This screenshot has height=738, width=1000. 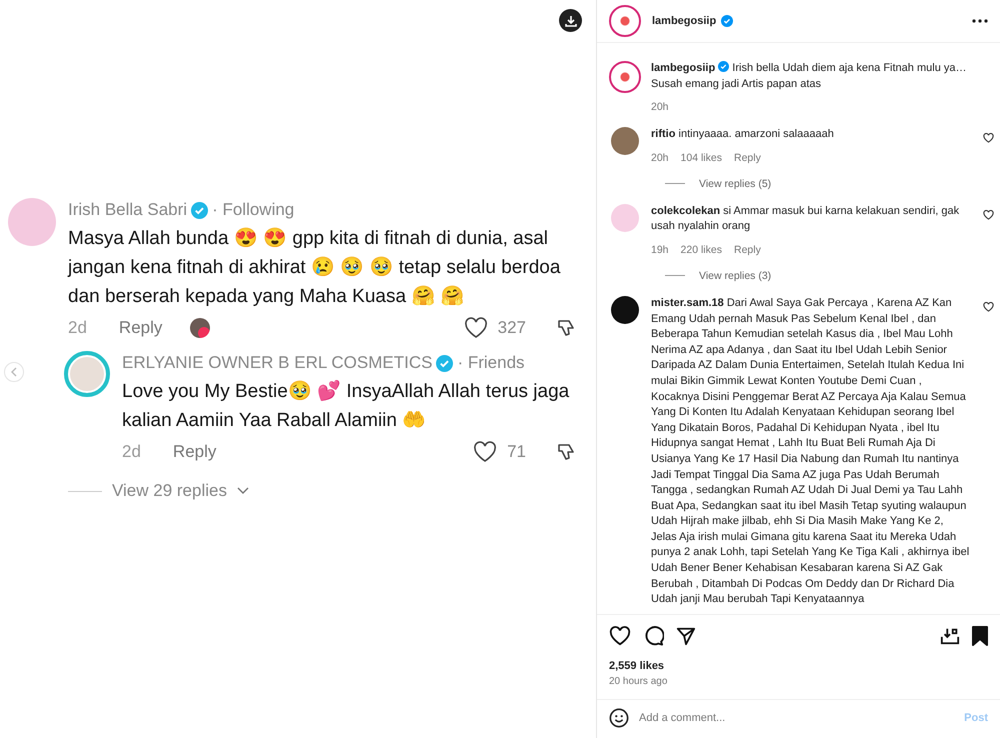 I want to click on bookmark-icon, so click(x=980, y=636).